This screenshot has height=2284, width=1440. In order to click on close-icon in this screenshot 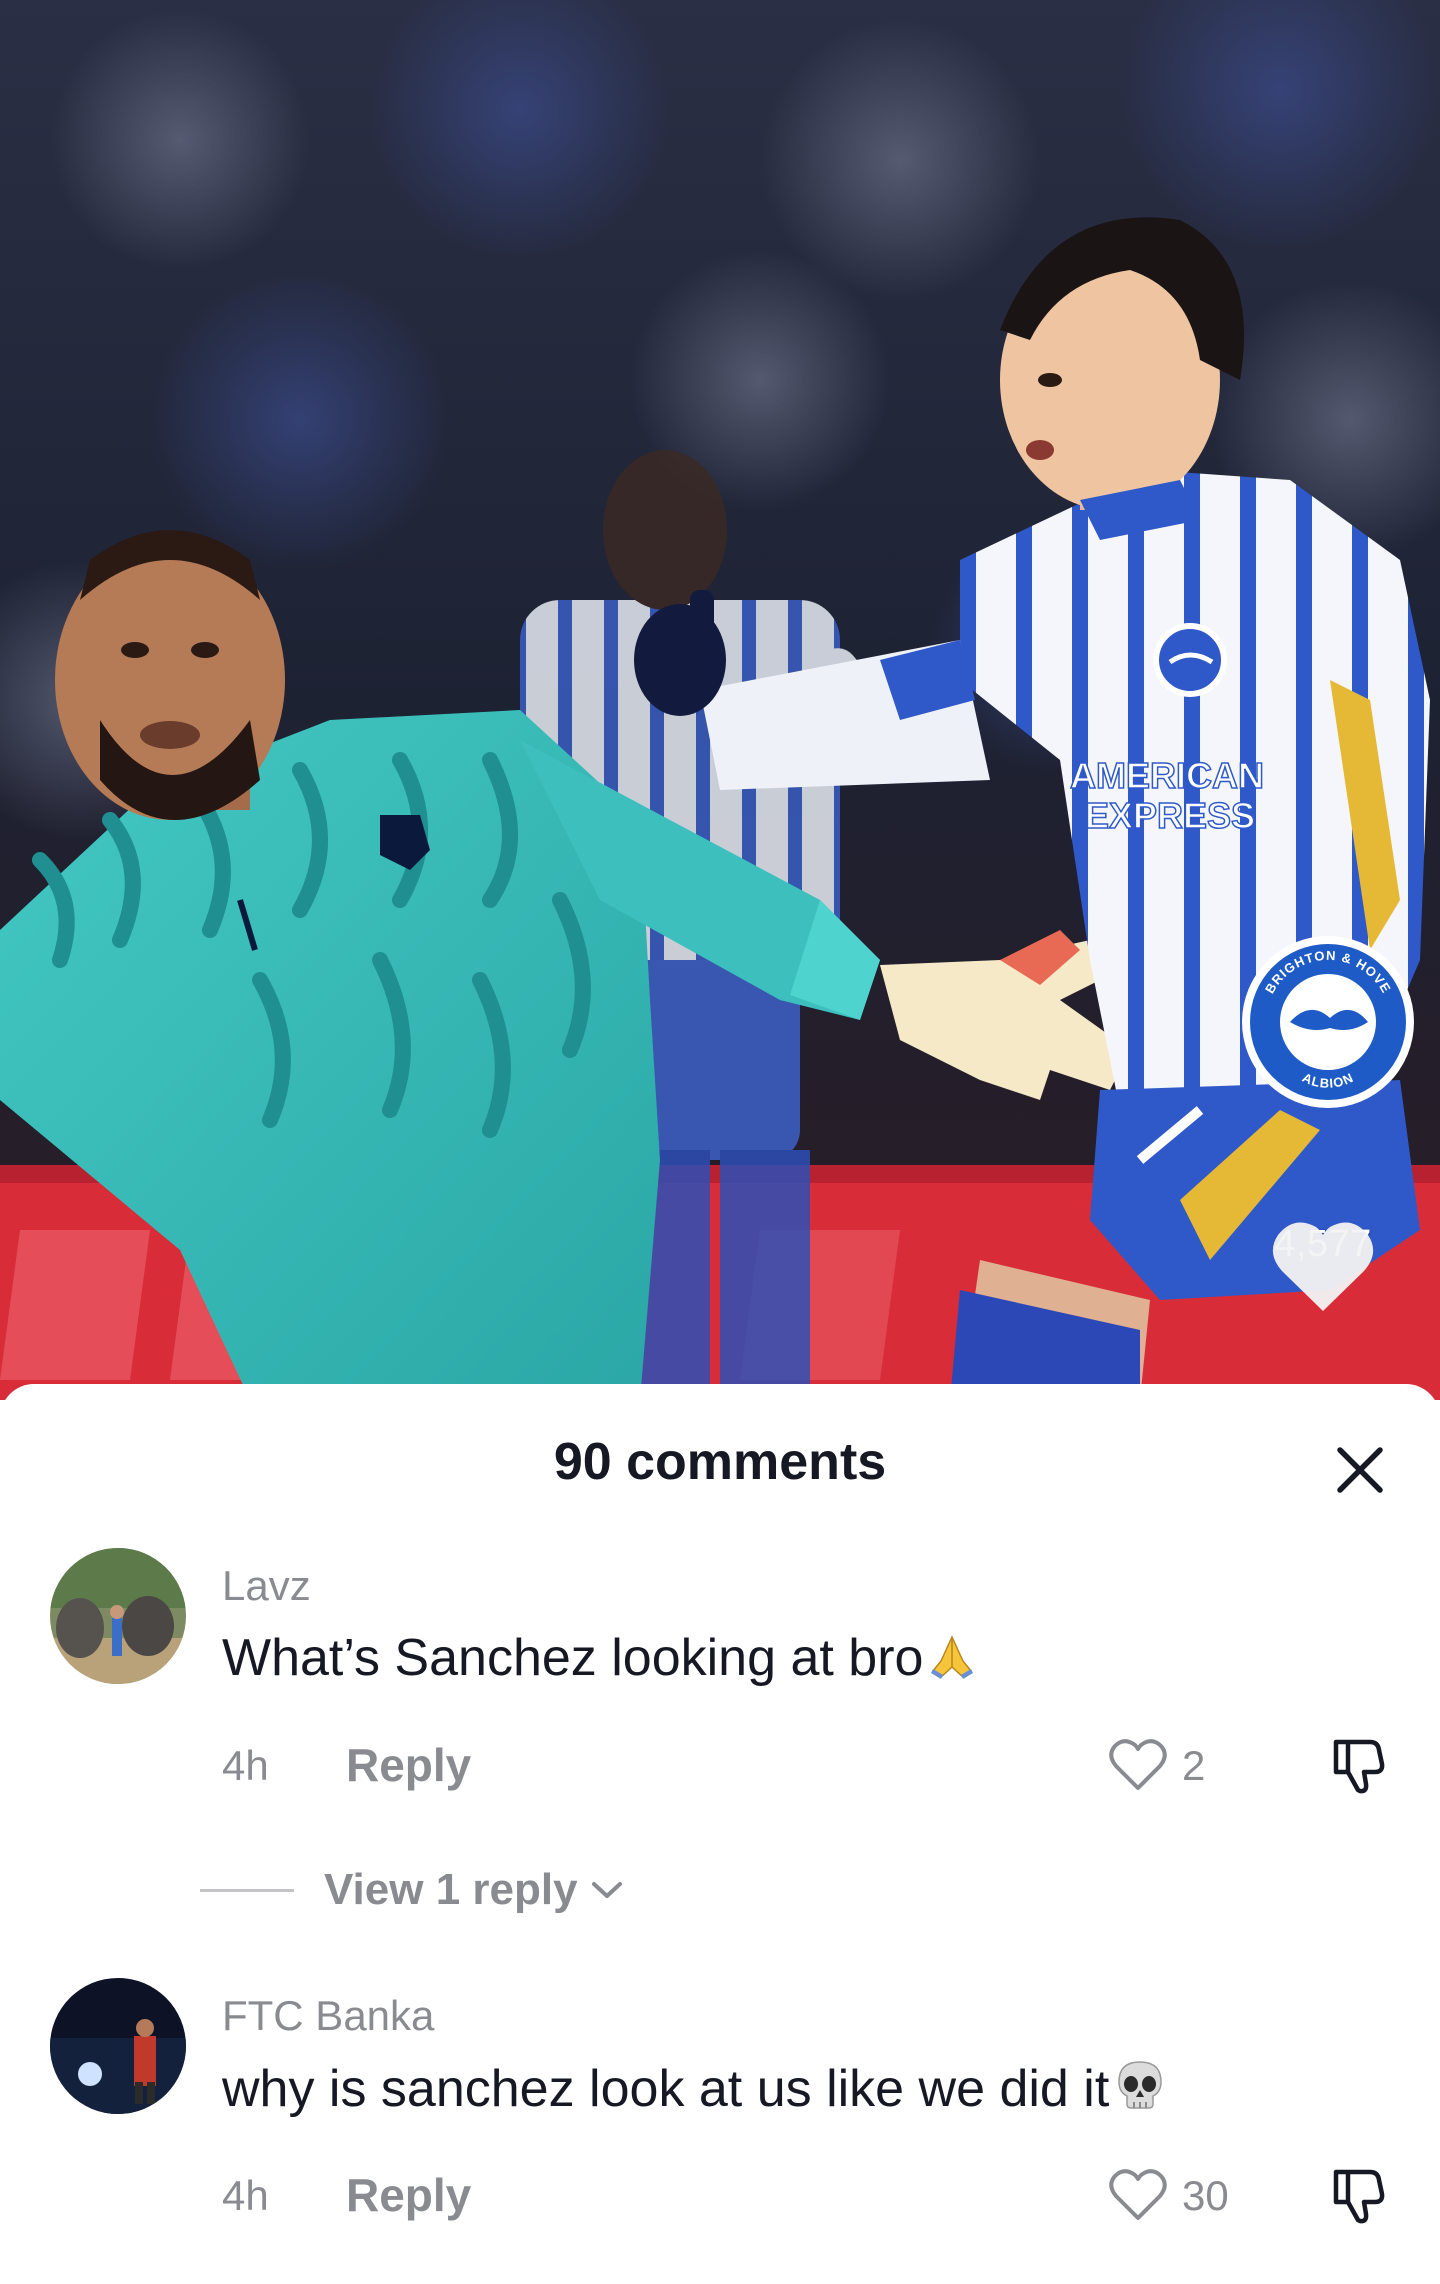, I will do `click(1360, 1470)`.